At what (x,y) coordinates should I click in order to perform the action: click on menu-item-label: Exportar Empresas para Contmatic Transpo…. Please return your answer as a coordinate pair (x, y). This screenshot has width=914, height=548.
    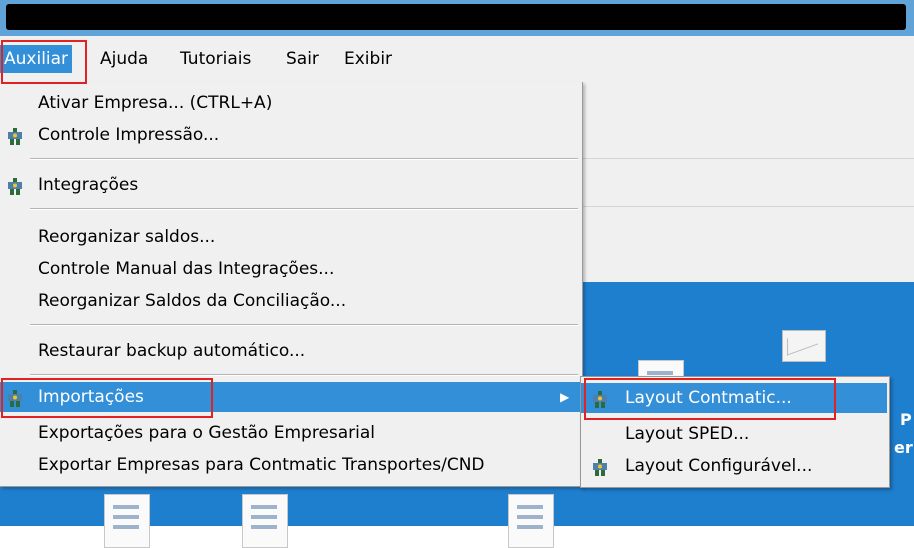
    Looking at the image, I should click on (261, 465).